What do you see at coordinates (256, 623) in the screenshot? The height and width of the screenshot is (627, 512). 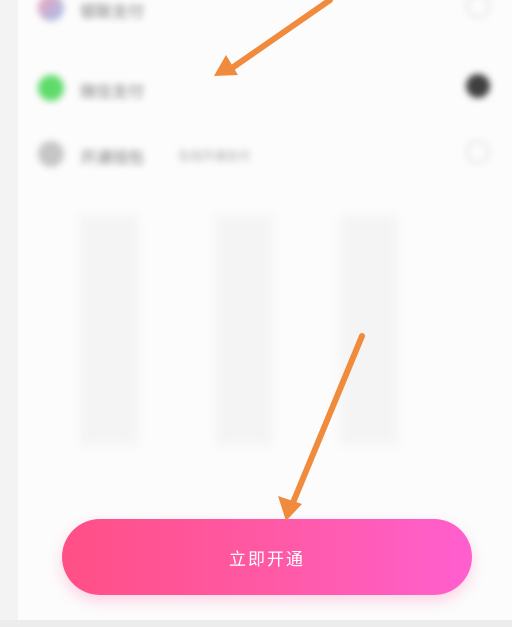 I see `bottom-edge` at bounding box center [256, 623].